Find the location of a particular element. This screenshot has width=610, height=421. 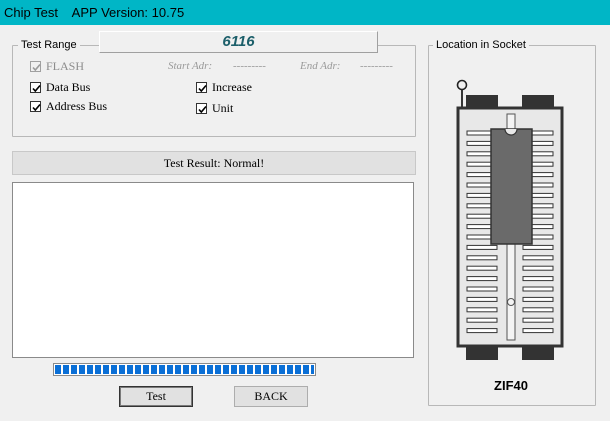

data-bus-checkbox-box is located at coordinates (35, 87).